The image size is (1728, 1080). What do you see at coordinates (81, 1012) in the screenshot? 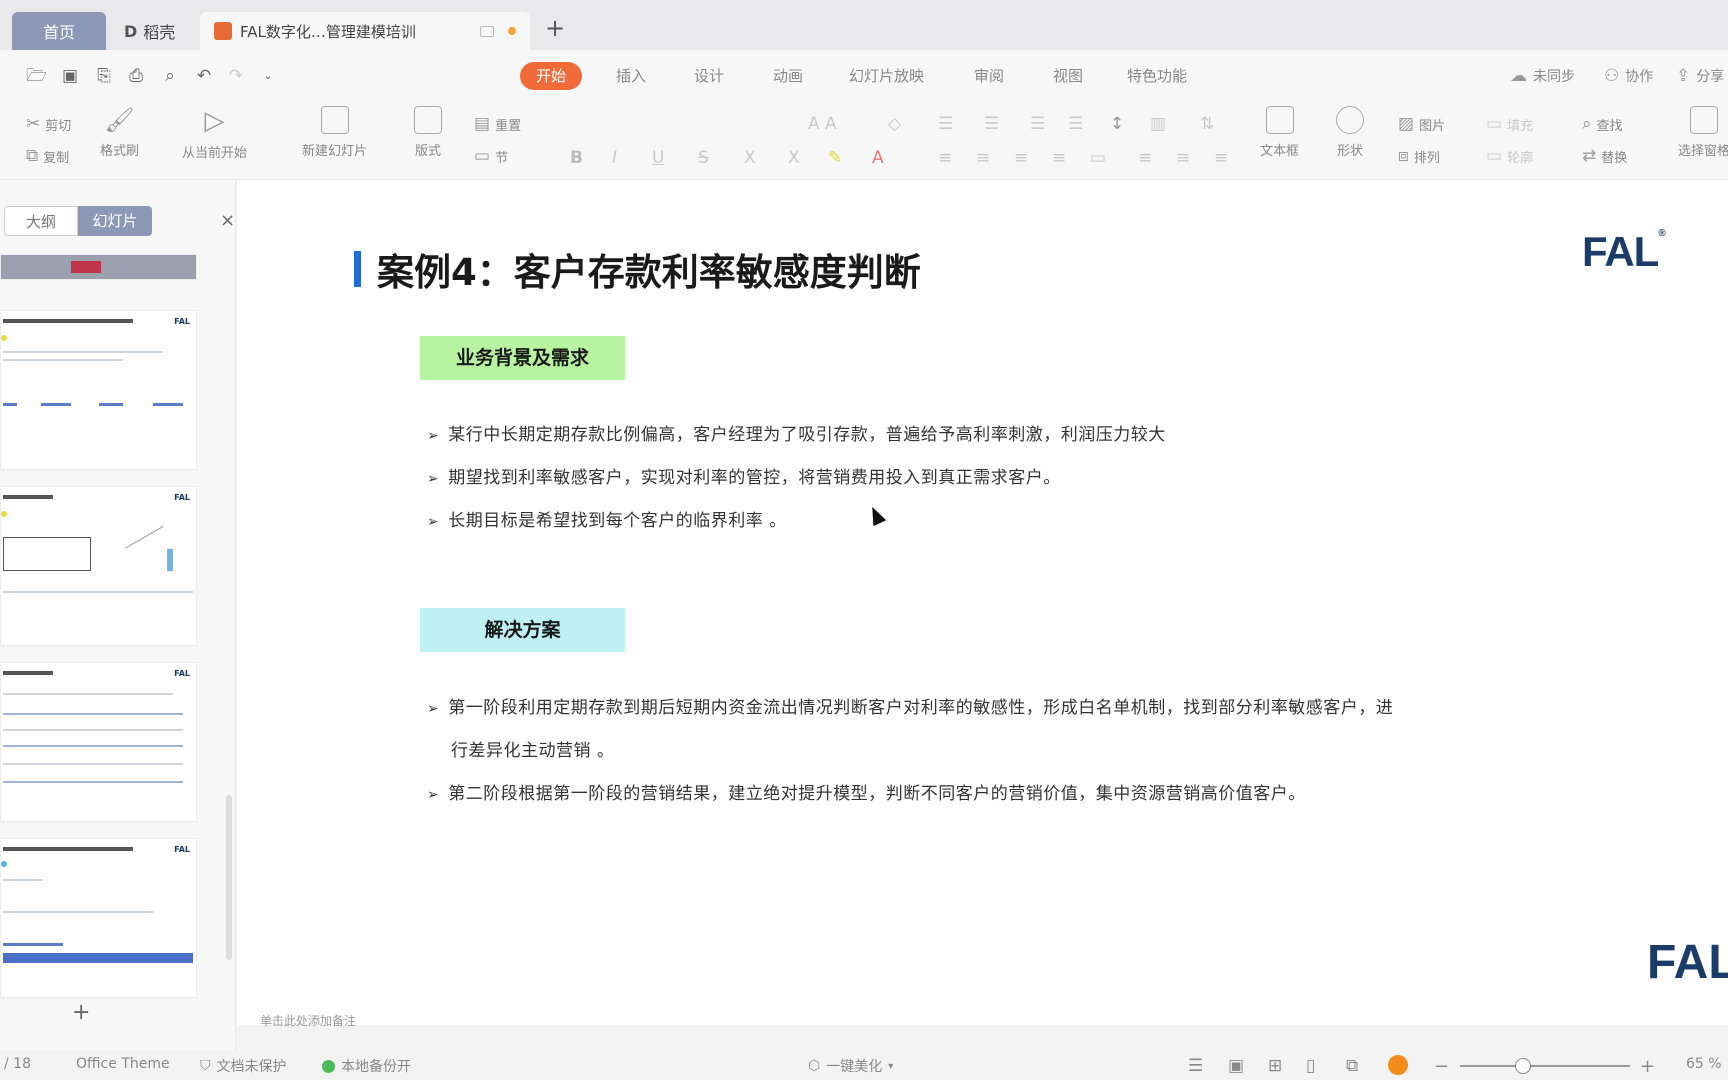
I see `add-slide-button: +` at bounding box center [81, 1012].